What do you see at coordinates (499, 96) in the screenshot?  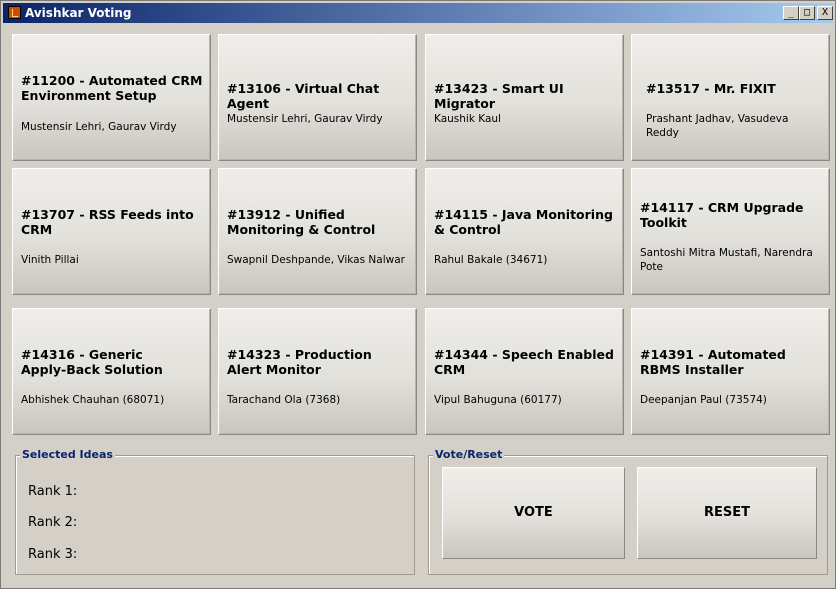 I see `idea-title: #13423 - Smart UI Migrator` at bounding box center [499, 96].